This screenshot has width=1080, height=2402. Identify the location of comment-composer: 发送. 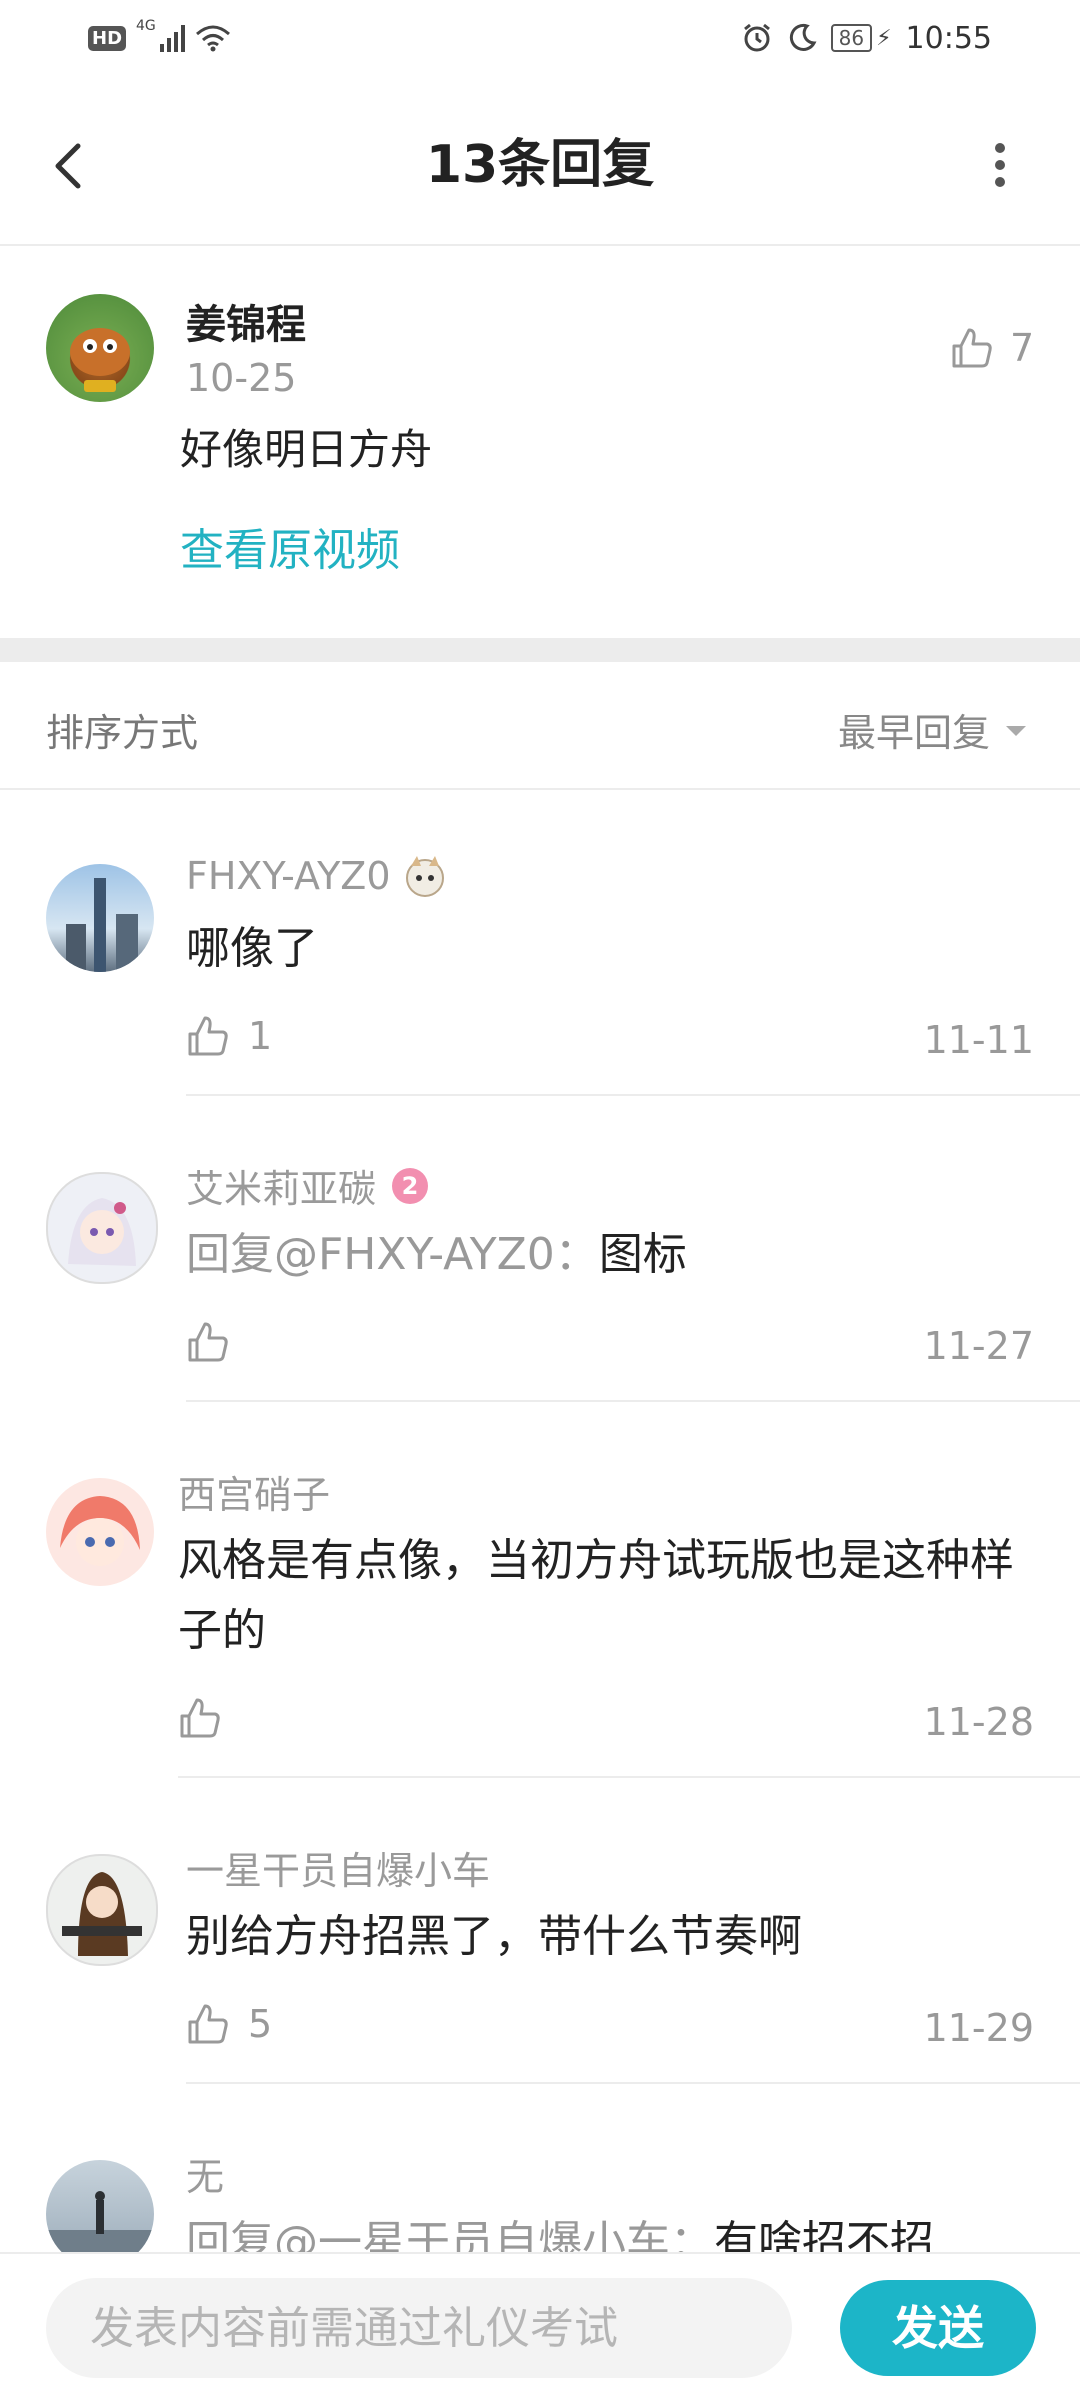
(540, 2327).